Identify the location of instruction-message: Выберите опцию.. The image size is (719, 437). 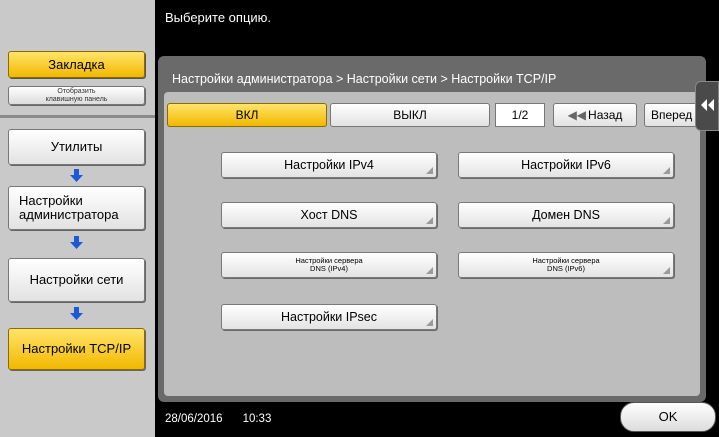
(218, 17).